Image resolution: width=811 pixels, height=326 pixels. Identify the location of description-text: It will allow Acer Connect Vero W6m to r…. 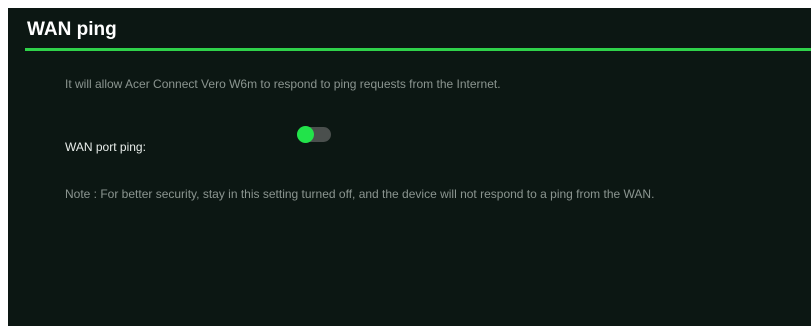
(283, 84).